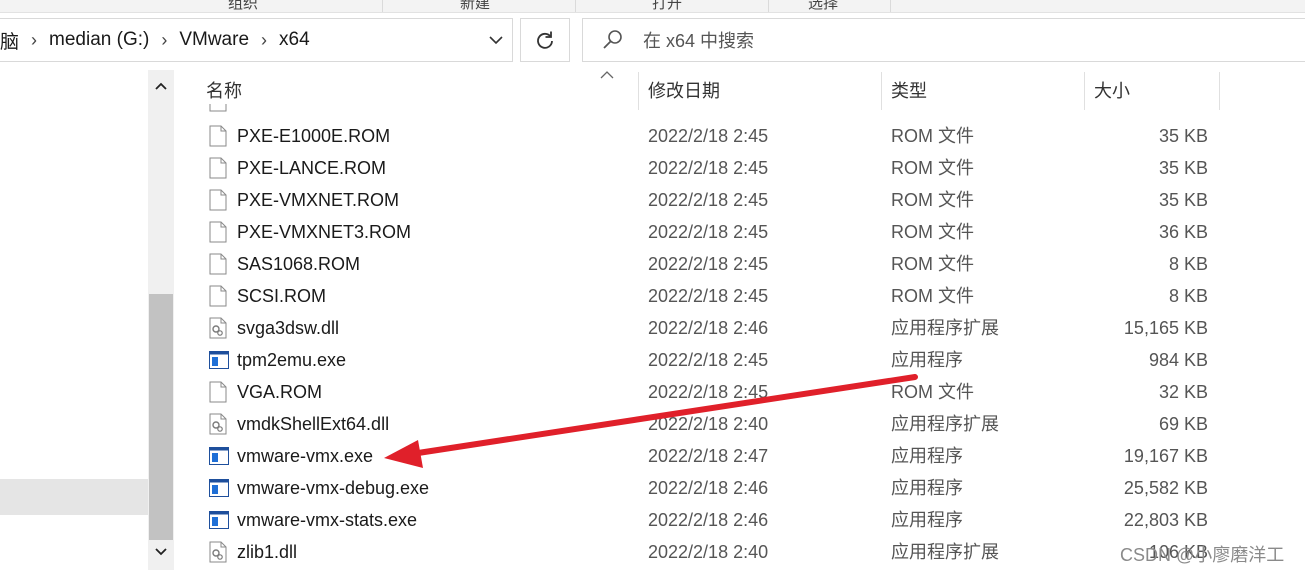 This screenshot has width=1305, height=573. I want to click on ribbon-tab-open: 打开, so click(667, 6).